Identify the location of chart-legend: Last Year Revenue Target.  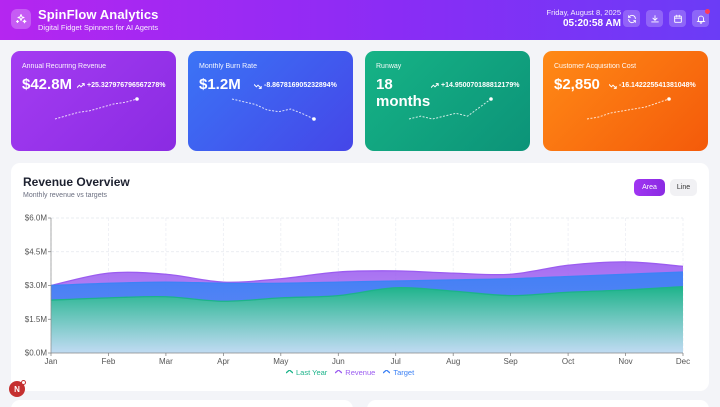
(350, 372).